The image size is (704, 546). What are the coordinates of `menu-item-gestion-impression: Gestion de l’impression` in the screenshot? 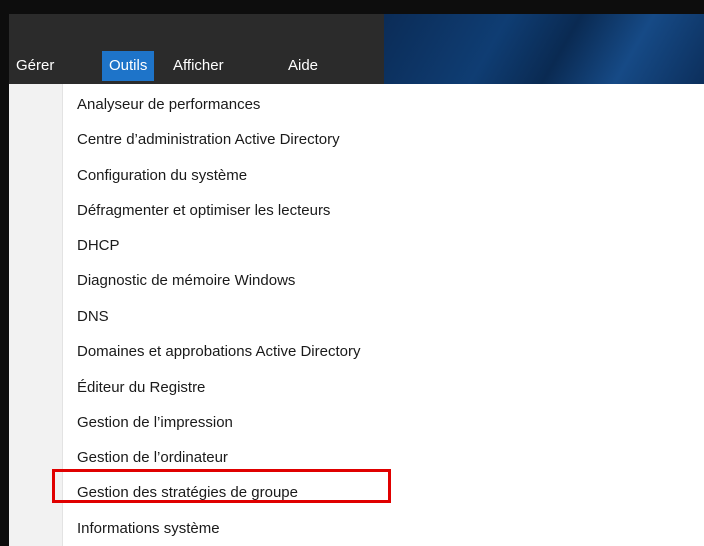 It's located at (155, 423).